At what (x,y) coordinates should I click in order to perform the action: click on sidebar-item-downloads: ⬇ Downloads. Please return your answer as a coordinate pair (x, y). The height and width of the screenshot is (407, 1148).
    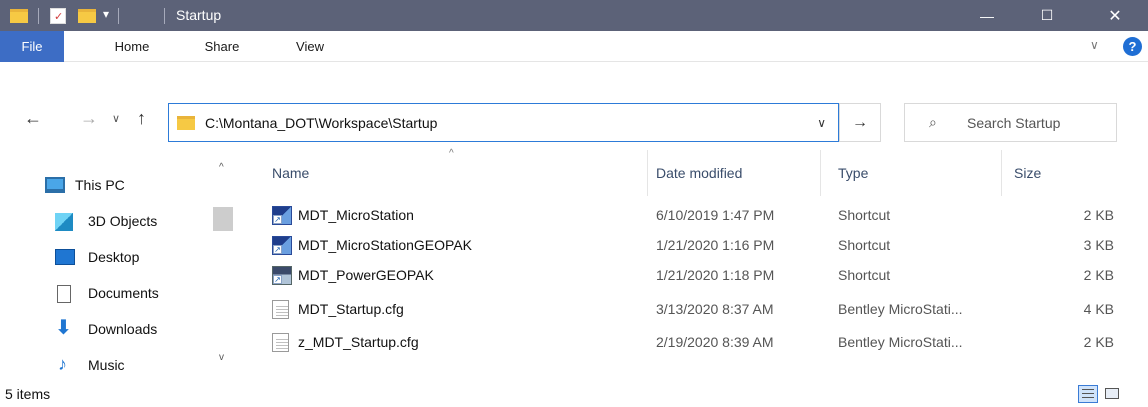
    Looking at the image, I should click on (105, 329).